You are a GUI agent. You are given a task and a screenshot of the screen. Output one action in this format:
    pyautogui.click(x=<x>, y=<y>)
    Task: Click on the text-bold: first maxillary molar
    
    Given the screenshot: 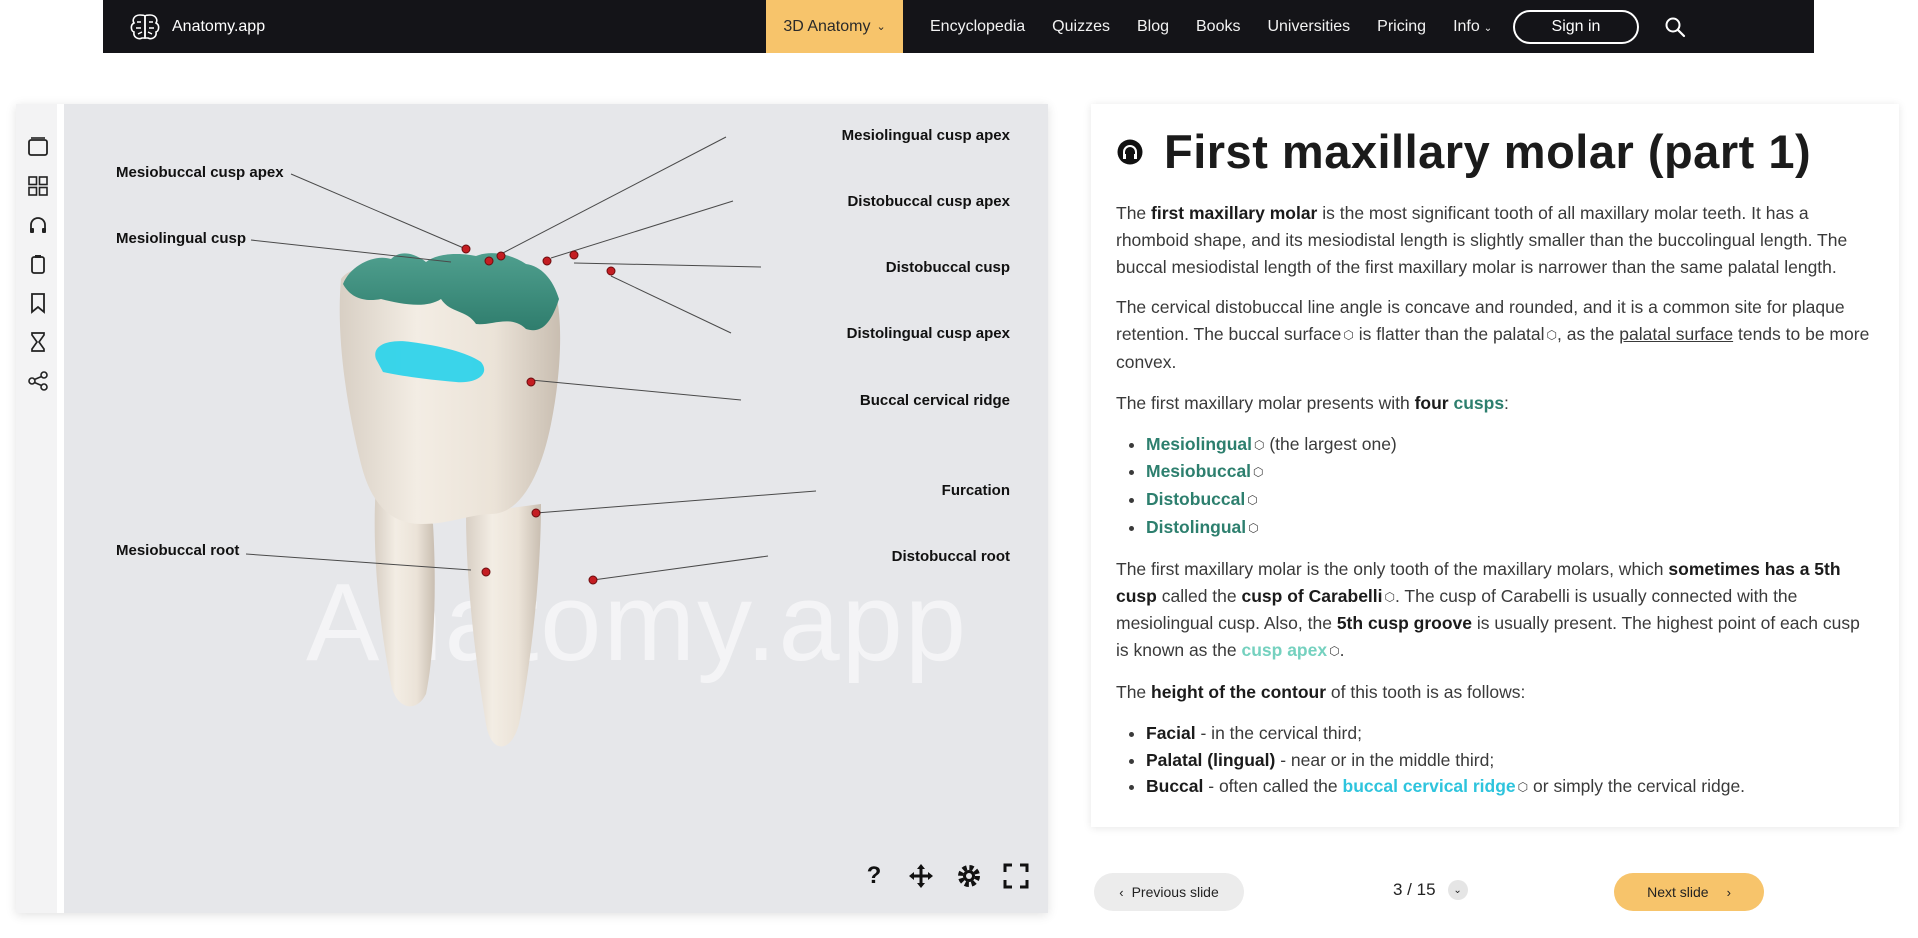 What is the action you would take?
    pyautogui.click(x=1234, y=213)
    